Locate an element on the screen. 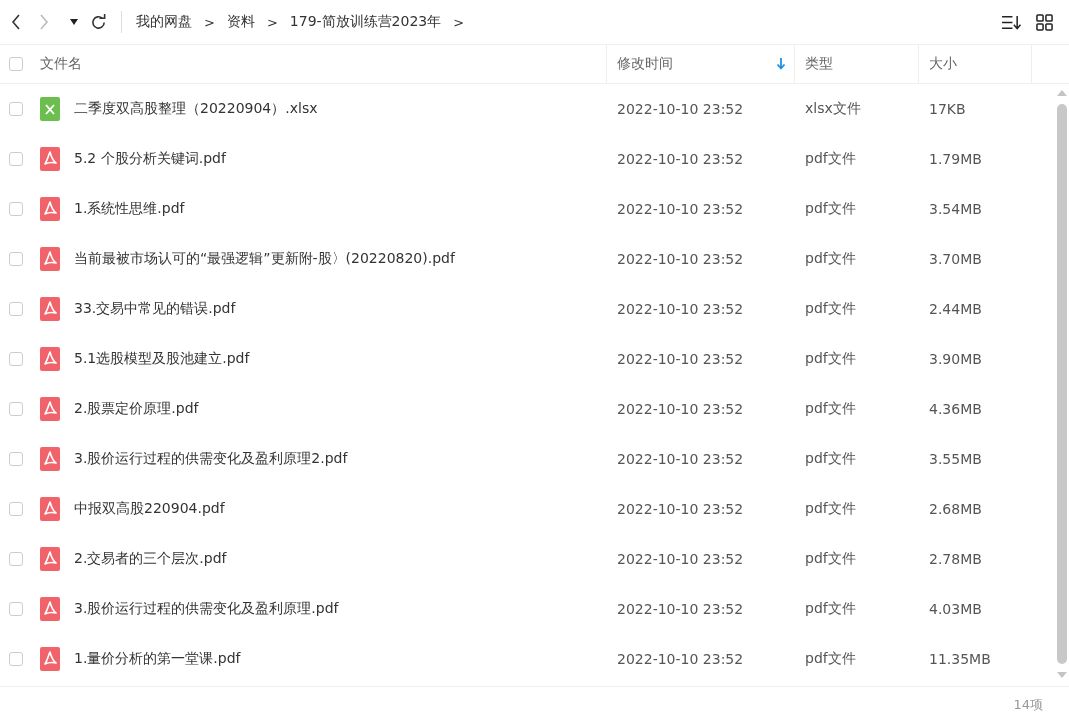 The height and width of the screenshot is (723, 1069). column-header: 类型 is located at coordinates (857, 64).